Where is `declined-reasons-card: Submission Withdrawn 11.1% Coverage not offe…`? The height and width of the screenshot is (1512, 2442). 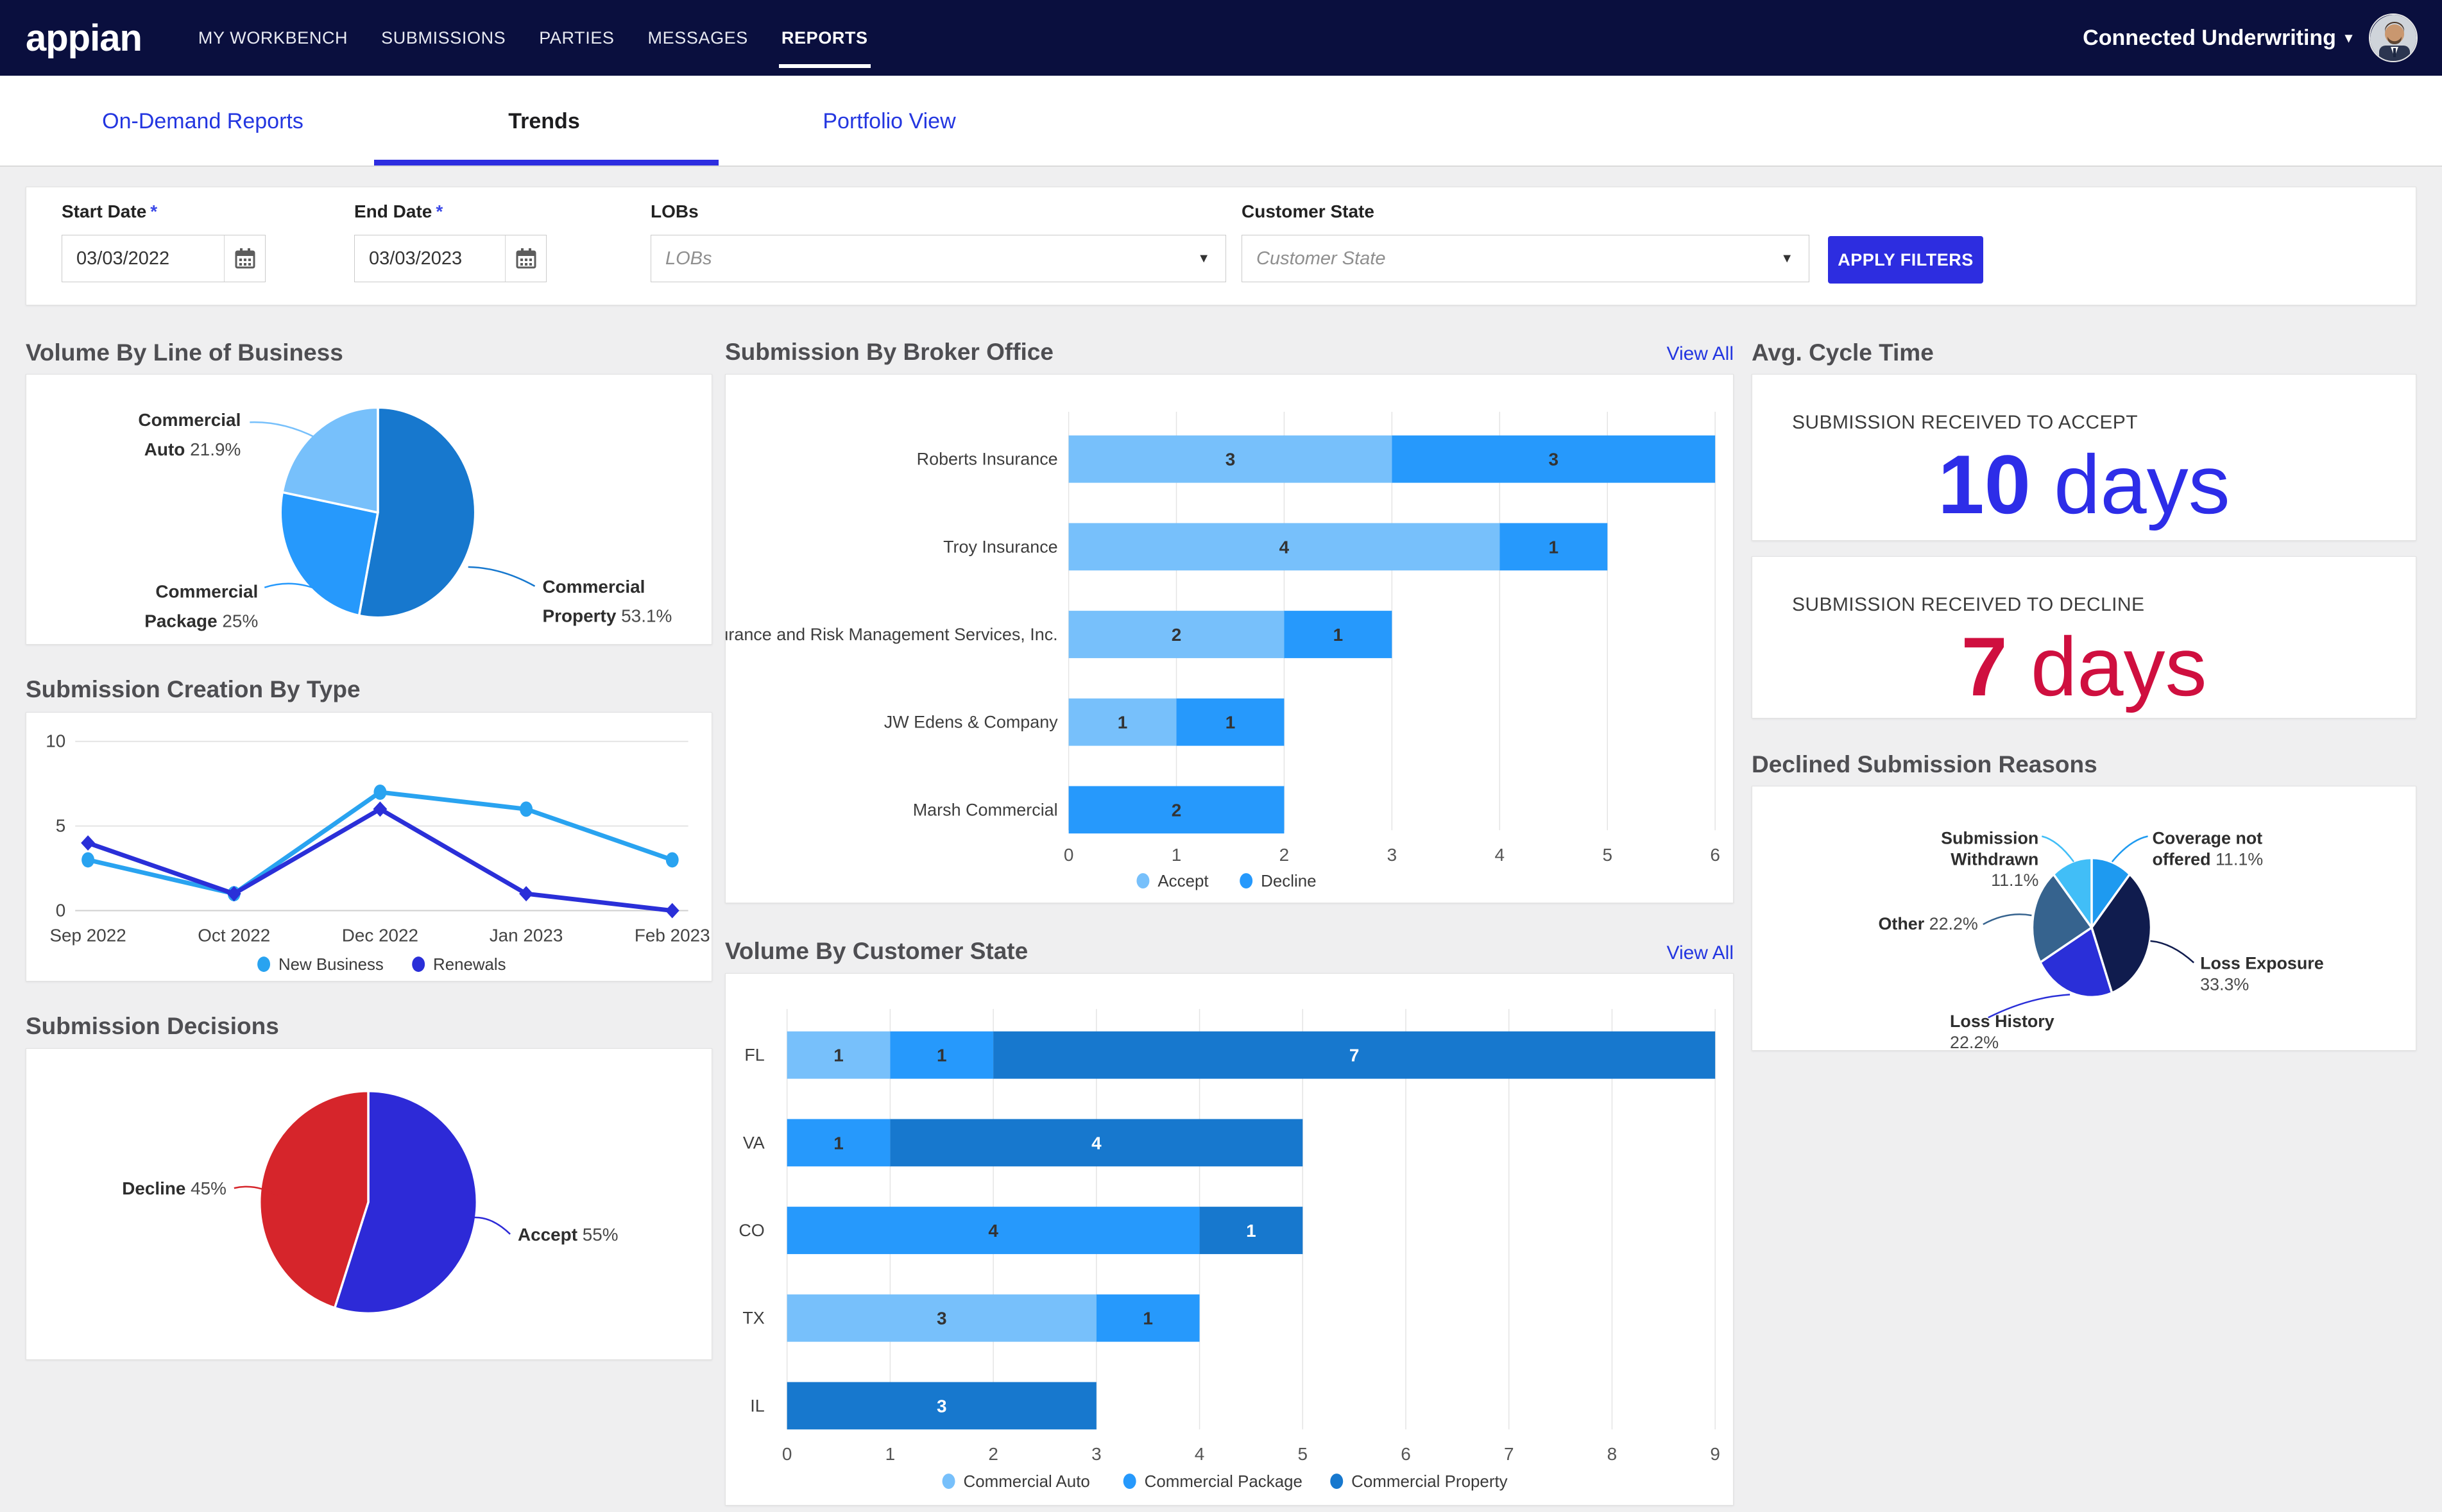 declined-reasons-card: Submission Withdrawn 11.1% Coverage not offe… is located at coordinates (2084, 919).